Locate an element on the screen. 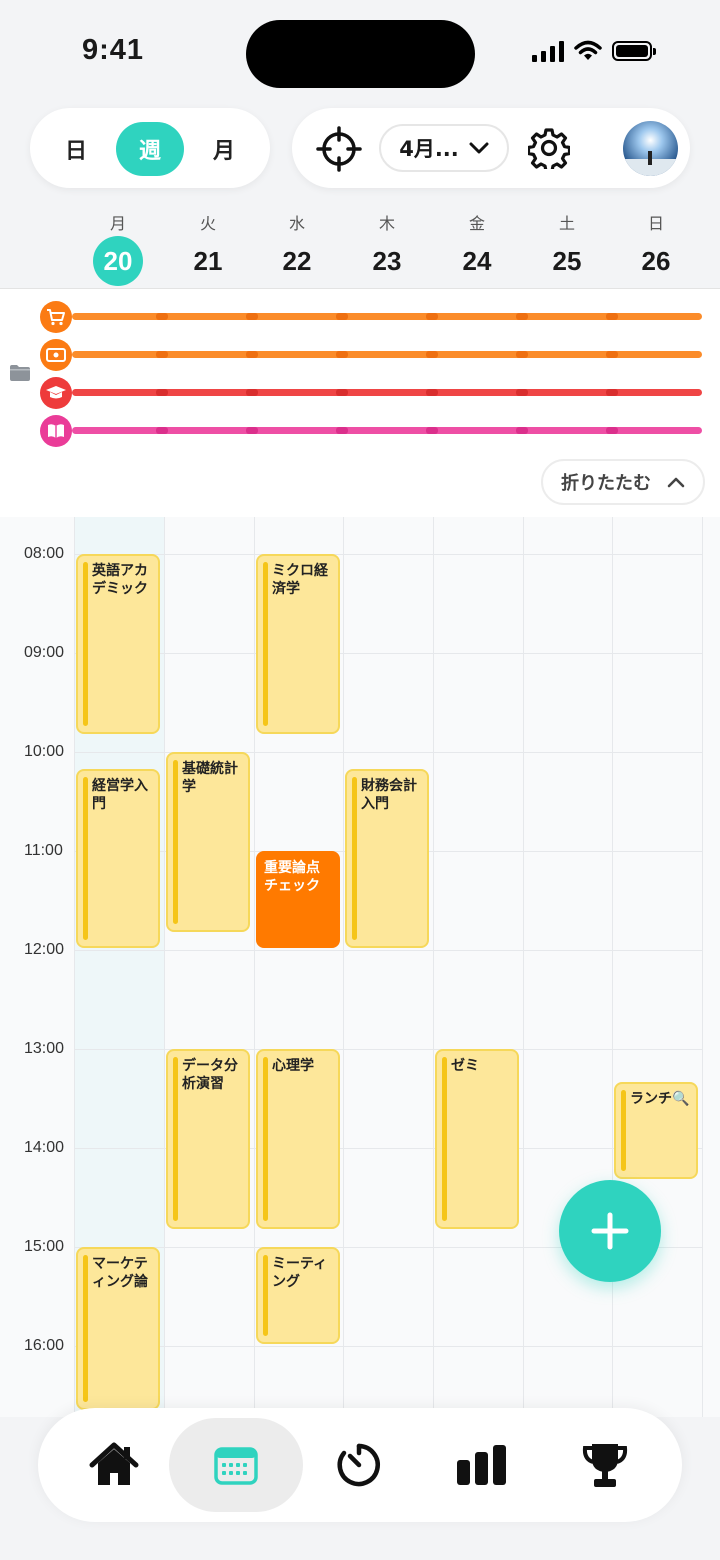 This screenshot has height=1560, width=720. event-block: マーケティング論 is located at coordinates (118, 1328).